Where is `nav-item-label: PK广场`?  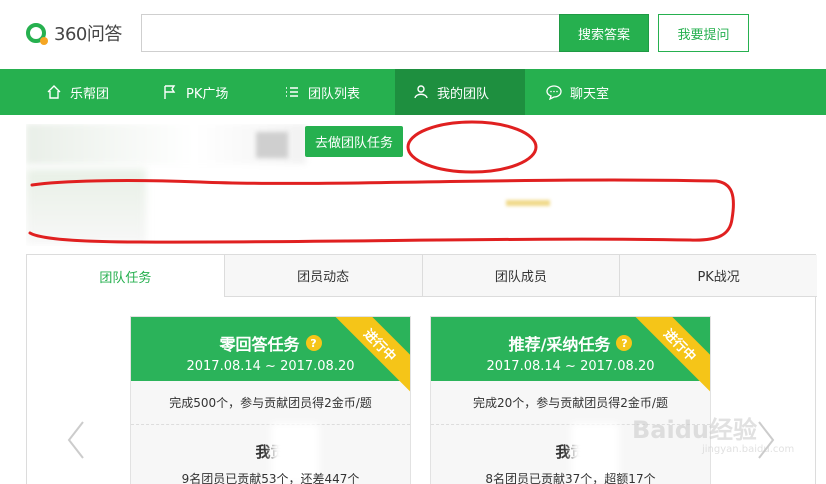
nav-item-label: PK广场 is located at coordinates (207, 94).